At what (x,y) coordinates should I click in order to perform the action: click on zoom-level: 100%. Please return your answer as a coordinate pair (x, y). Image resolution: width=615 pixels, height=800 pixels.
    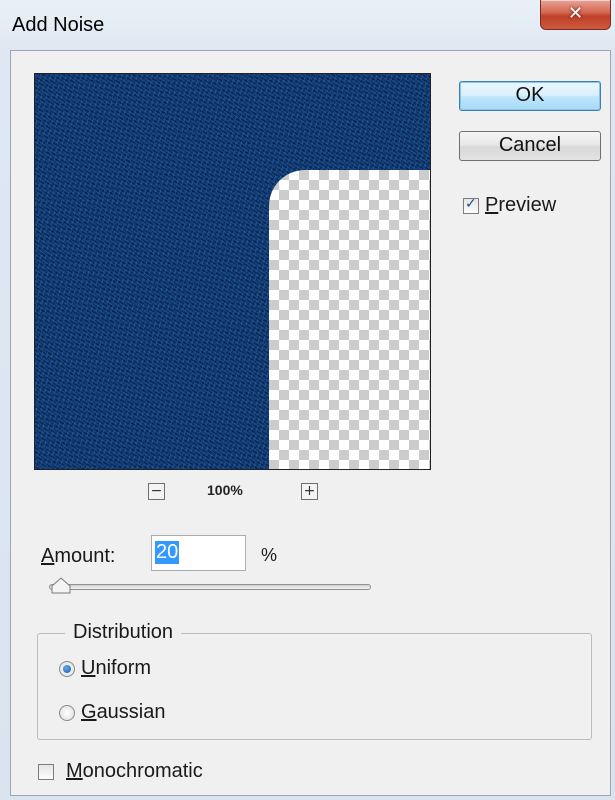
    Looking at the image, I should click on (225, 490).